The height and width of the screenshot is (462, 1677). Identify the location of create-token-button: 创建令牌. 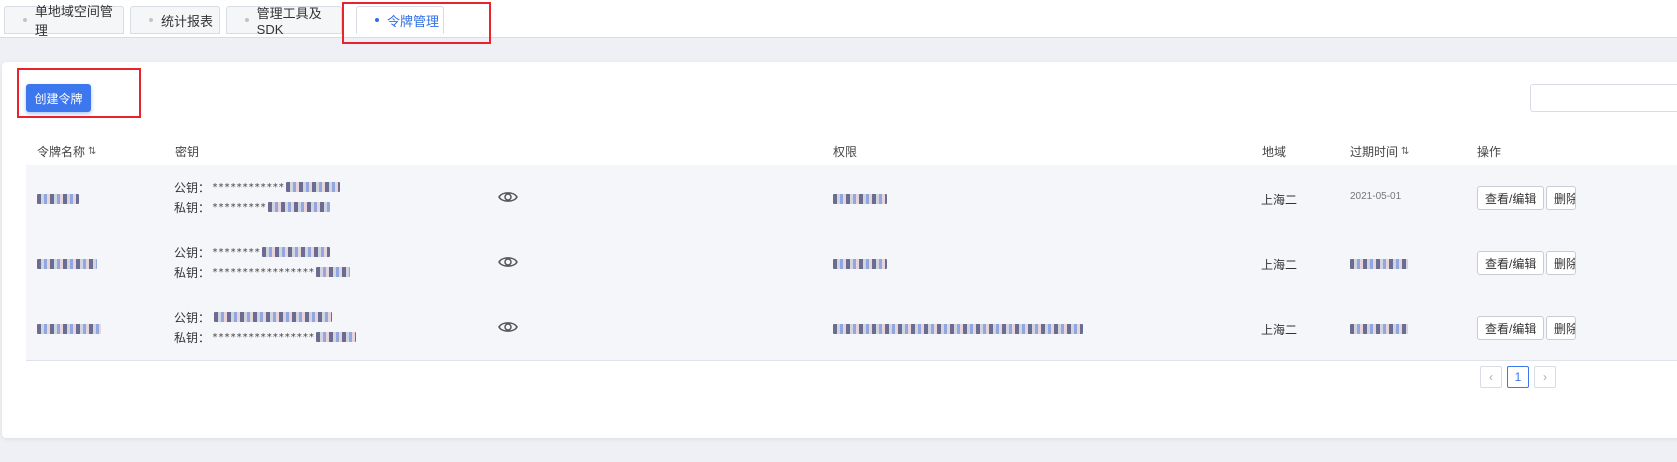
(58, 98).